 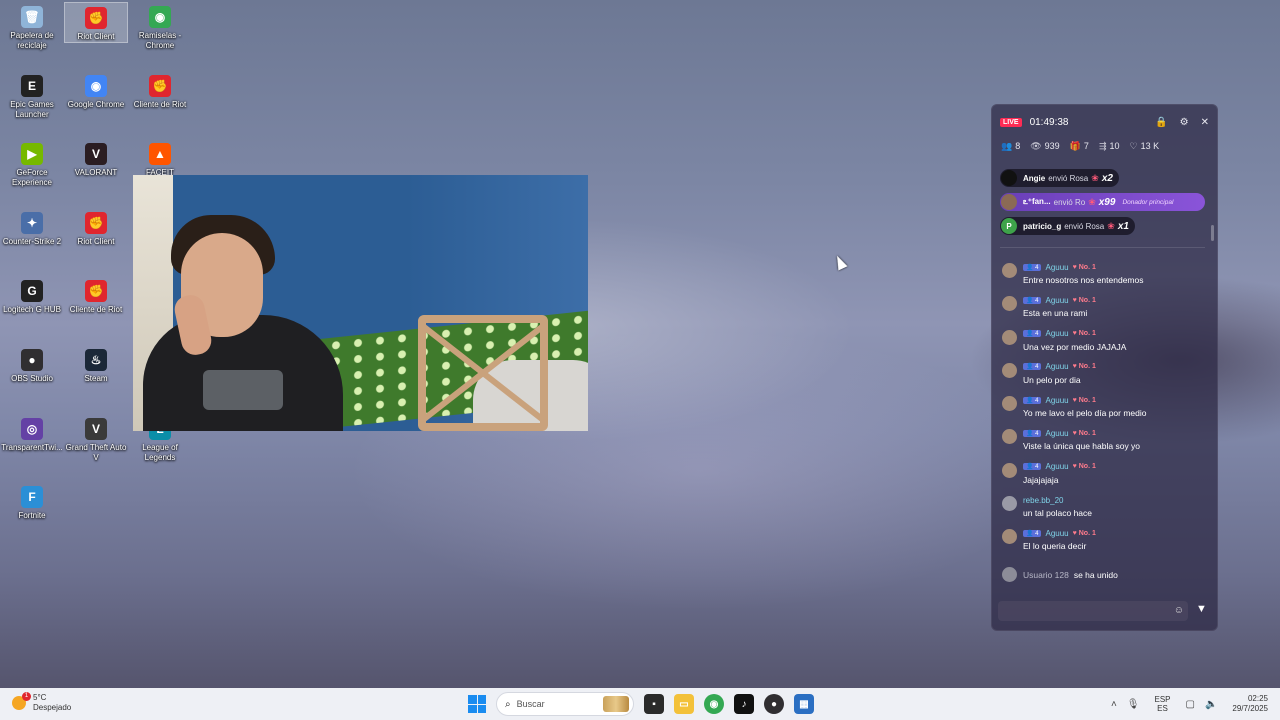 I want to click on desktop-icon: ◉ Ramiselas - Chrome, so click(x=160, y=26).